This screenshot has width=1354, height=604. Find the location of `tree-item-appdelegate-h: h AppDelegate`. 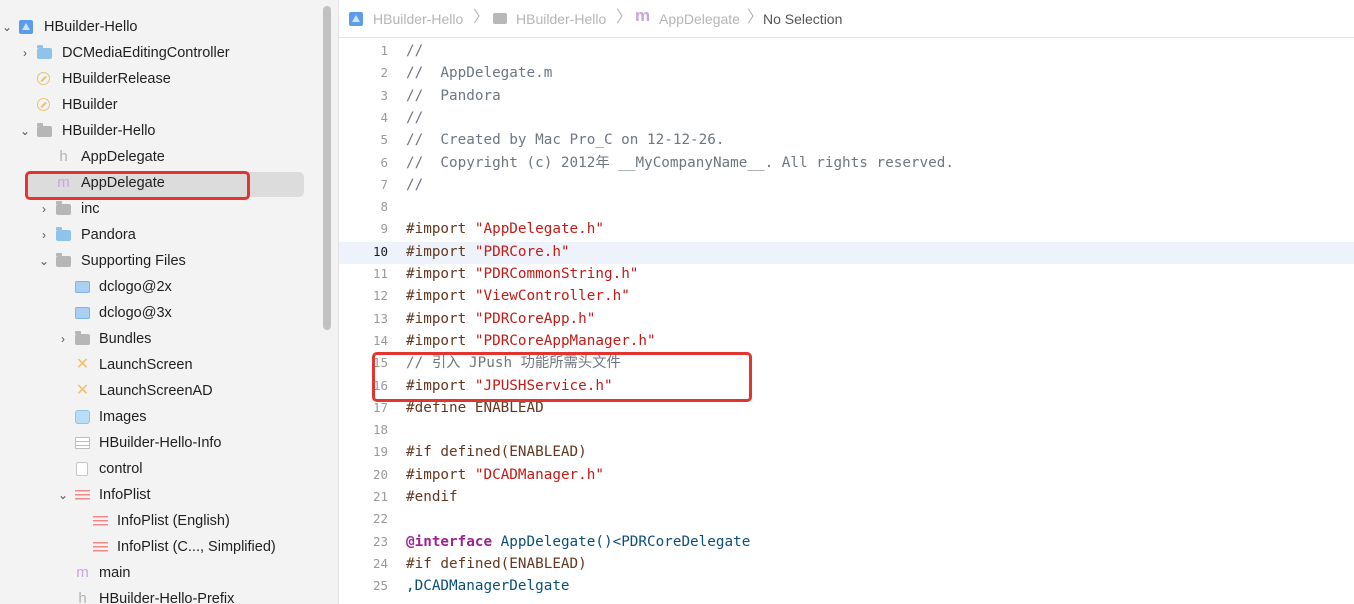

tree-item-appdelegate-h: h AppDelegate is located at coordinates (160, 157).